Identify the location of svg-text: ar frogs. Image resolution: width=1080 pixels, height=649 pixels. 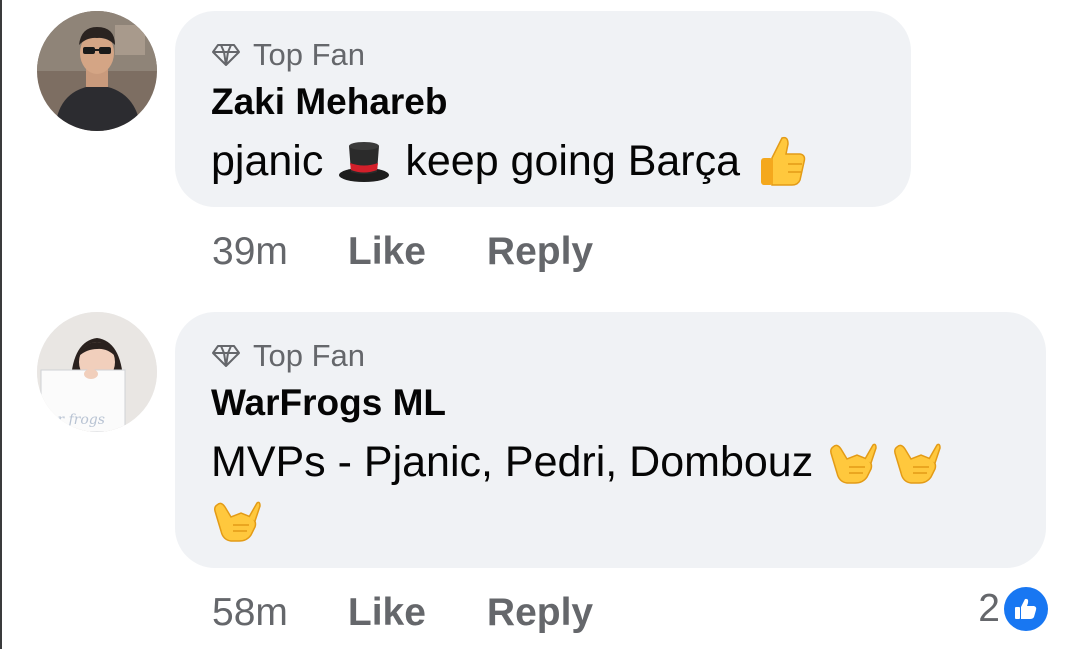
(77, 420).